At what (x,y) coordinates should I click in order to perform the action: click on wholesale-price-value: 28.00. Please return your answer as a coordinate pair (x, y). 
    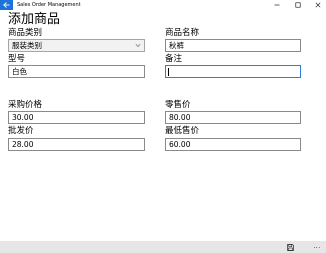
    Looking at the image, I should click on (23, 144).